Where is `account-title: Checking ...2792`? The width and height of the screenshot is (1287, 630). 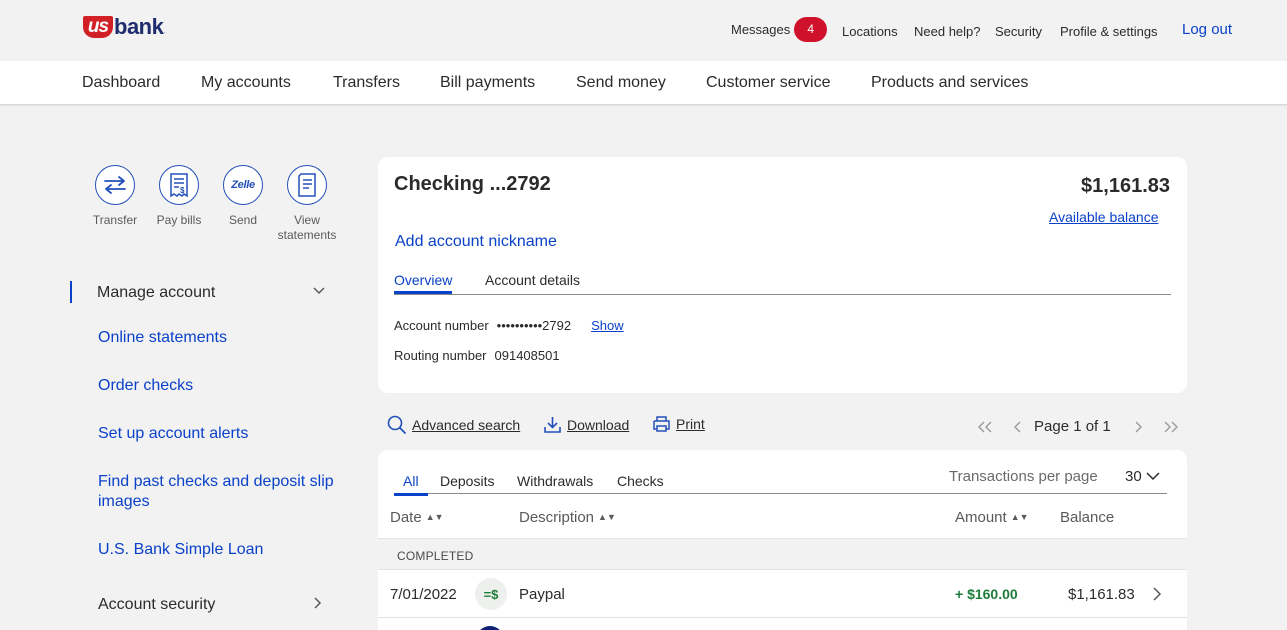 account-title: Checking ...2792 is located at coordinates (472, 184).